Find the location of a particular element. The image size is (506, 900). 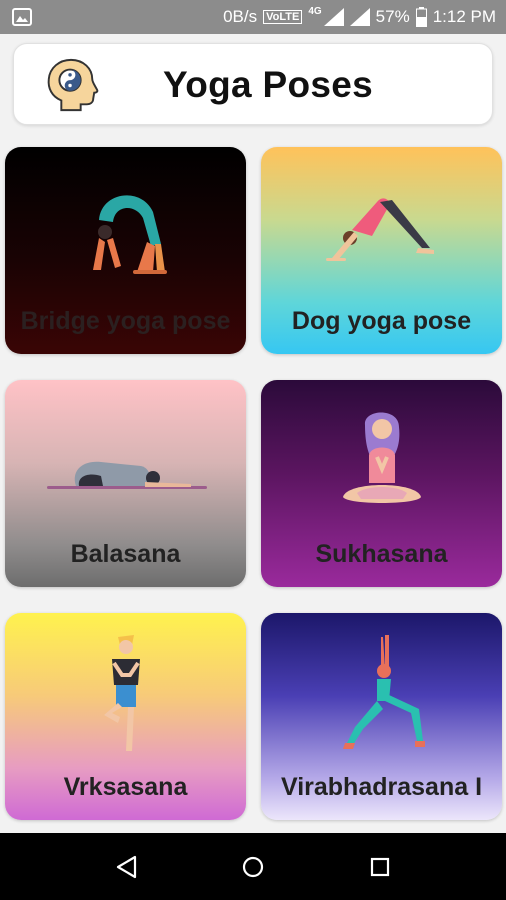

pose-card-balasana: Balasana is located at coordinates (125, 483).